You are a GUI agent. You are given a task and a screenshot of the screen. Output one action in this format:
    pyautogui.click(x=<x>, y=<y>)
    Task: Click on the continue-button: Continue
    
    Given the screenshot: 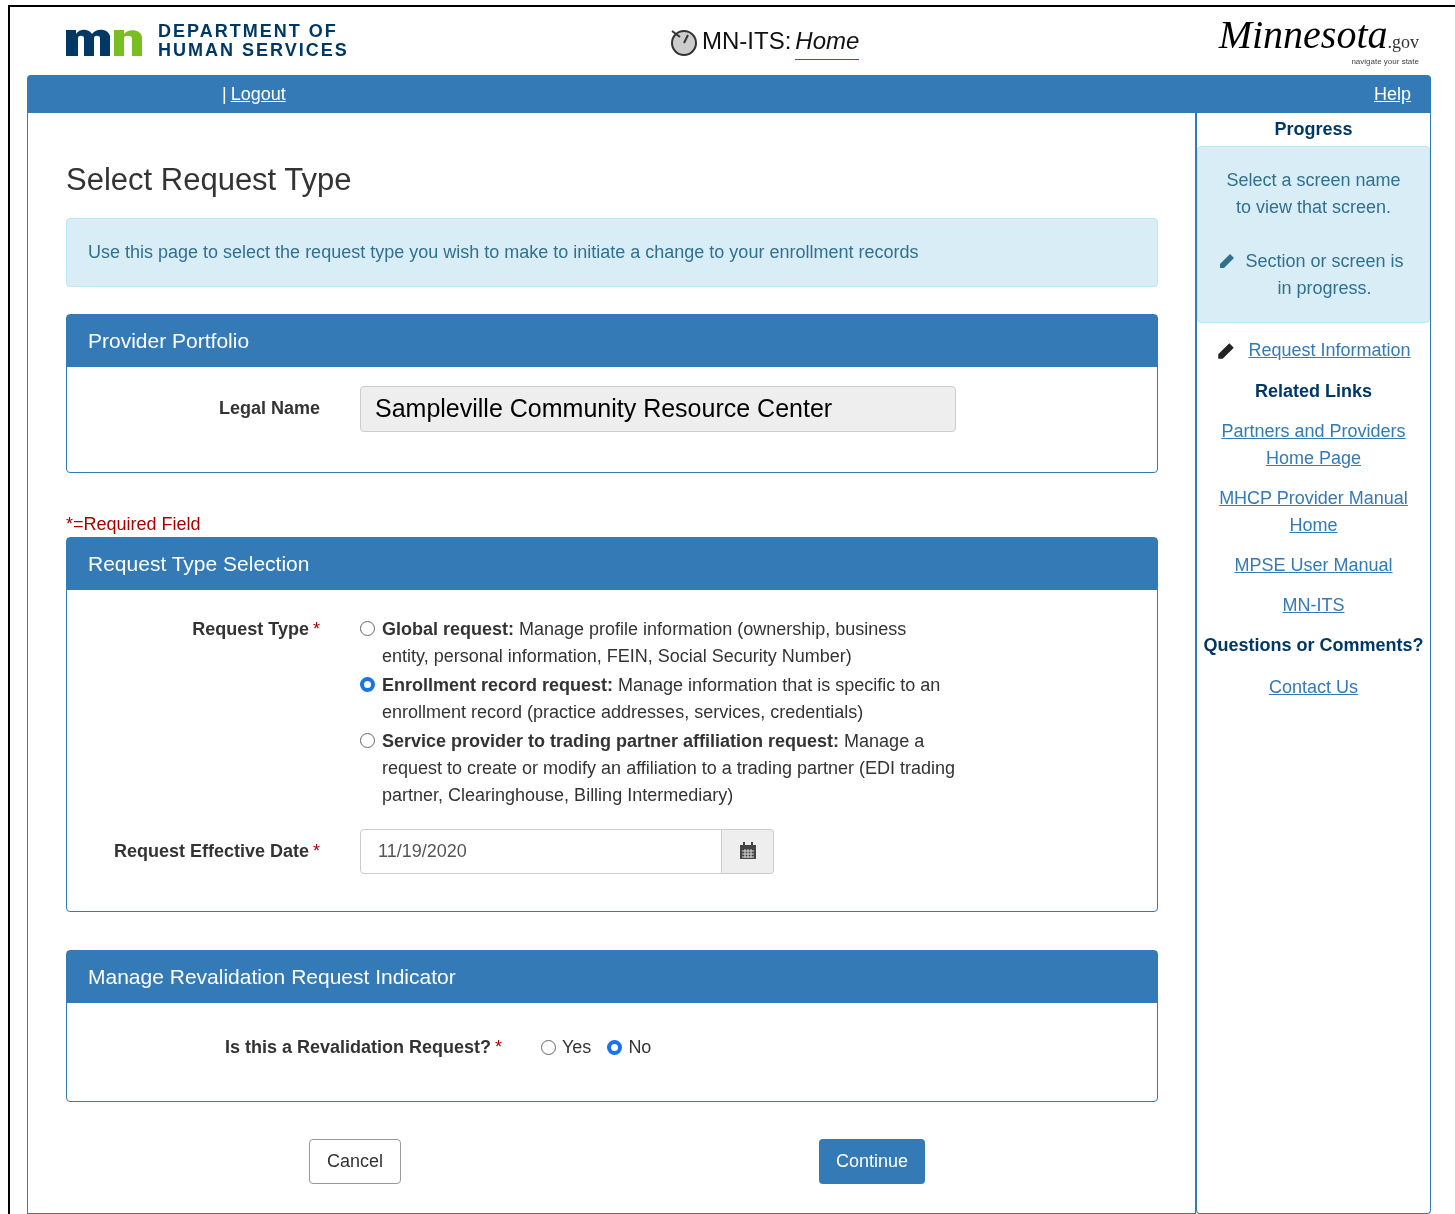 What is the action you would take?
    pyautogui.click(x=872, y=1161)
    